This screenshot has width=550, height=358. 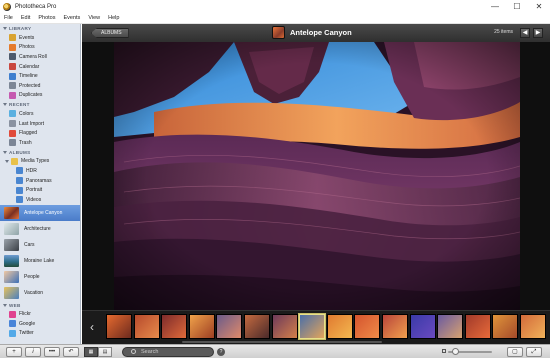 What do you see at coordinates (40, 38) in the screenshot?
I see `sidebar-item-events: Events` at bounding box center [40, 38].